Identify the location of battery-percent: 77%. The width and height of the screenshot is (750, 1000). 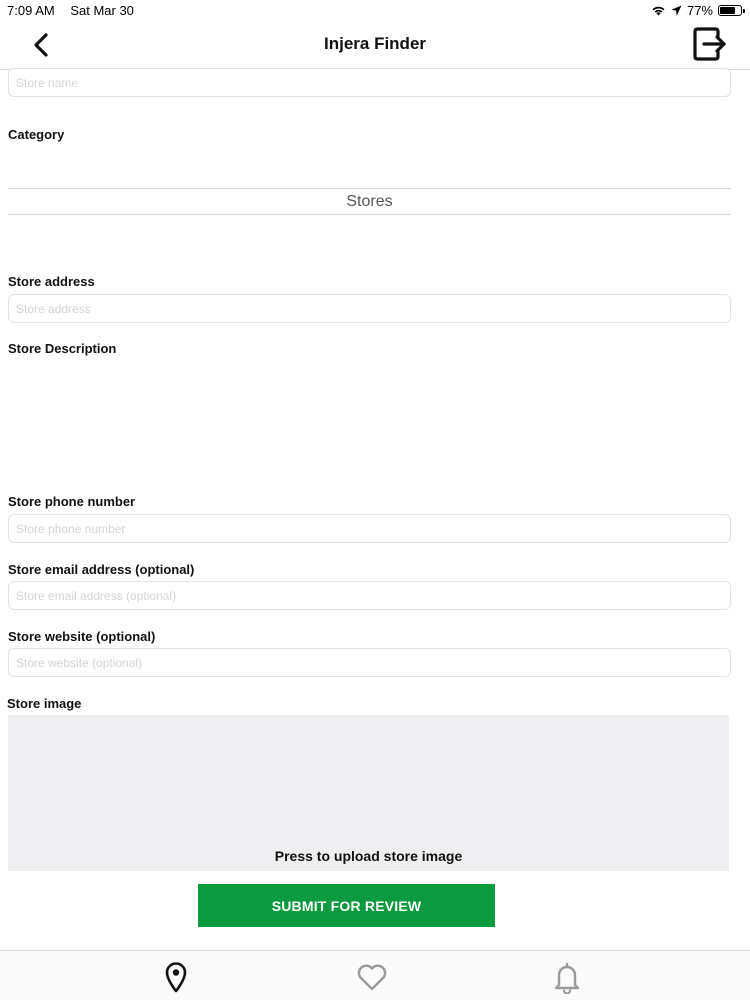
(699, 10).